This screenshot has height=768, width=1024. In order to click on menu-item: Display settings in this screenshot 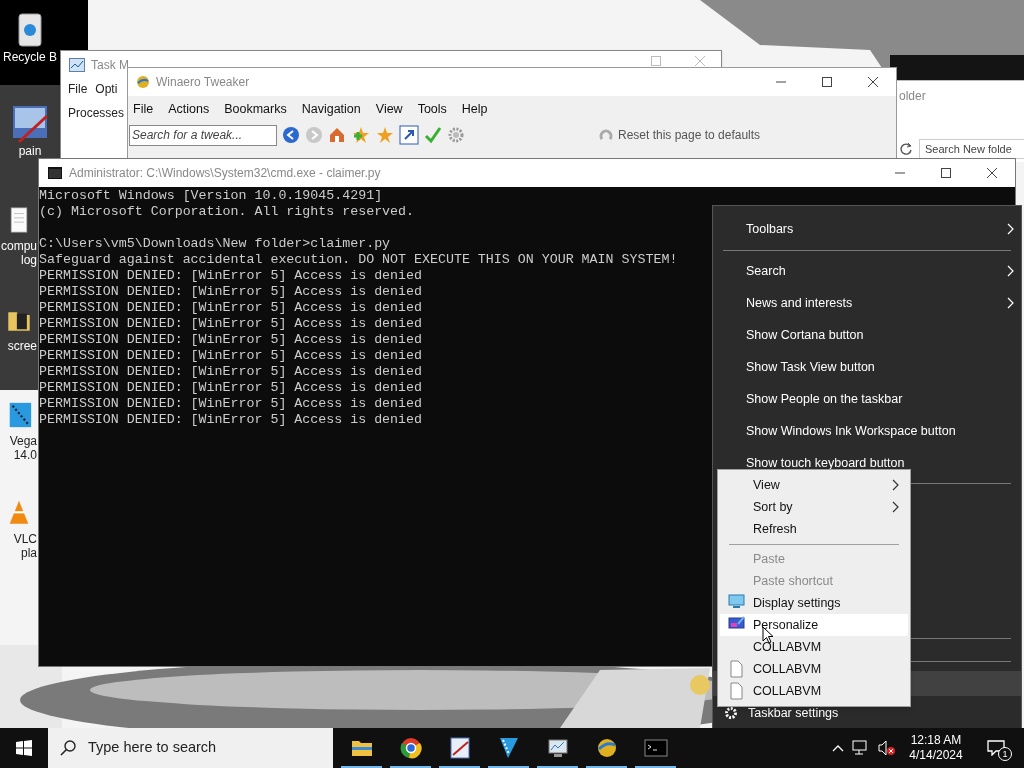, I will do `click(814, 603)`.